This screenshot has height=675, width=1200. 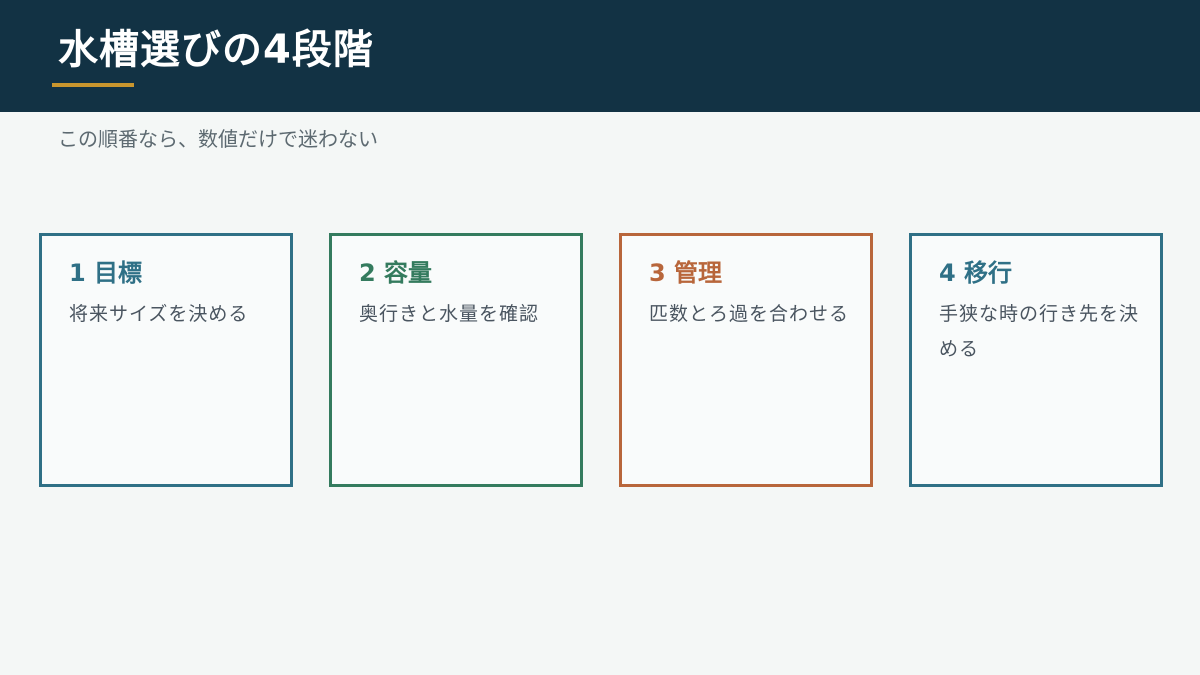 What do you see at coordinates (746, 360) in the screenshot?
I see `step-card-3: 3 管理 匹数とろ過を合わせる` at bounding box center [746, 360].